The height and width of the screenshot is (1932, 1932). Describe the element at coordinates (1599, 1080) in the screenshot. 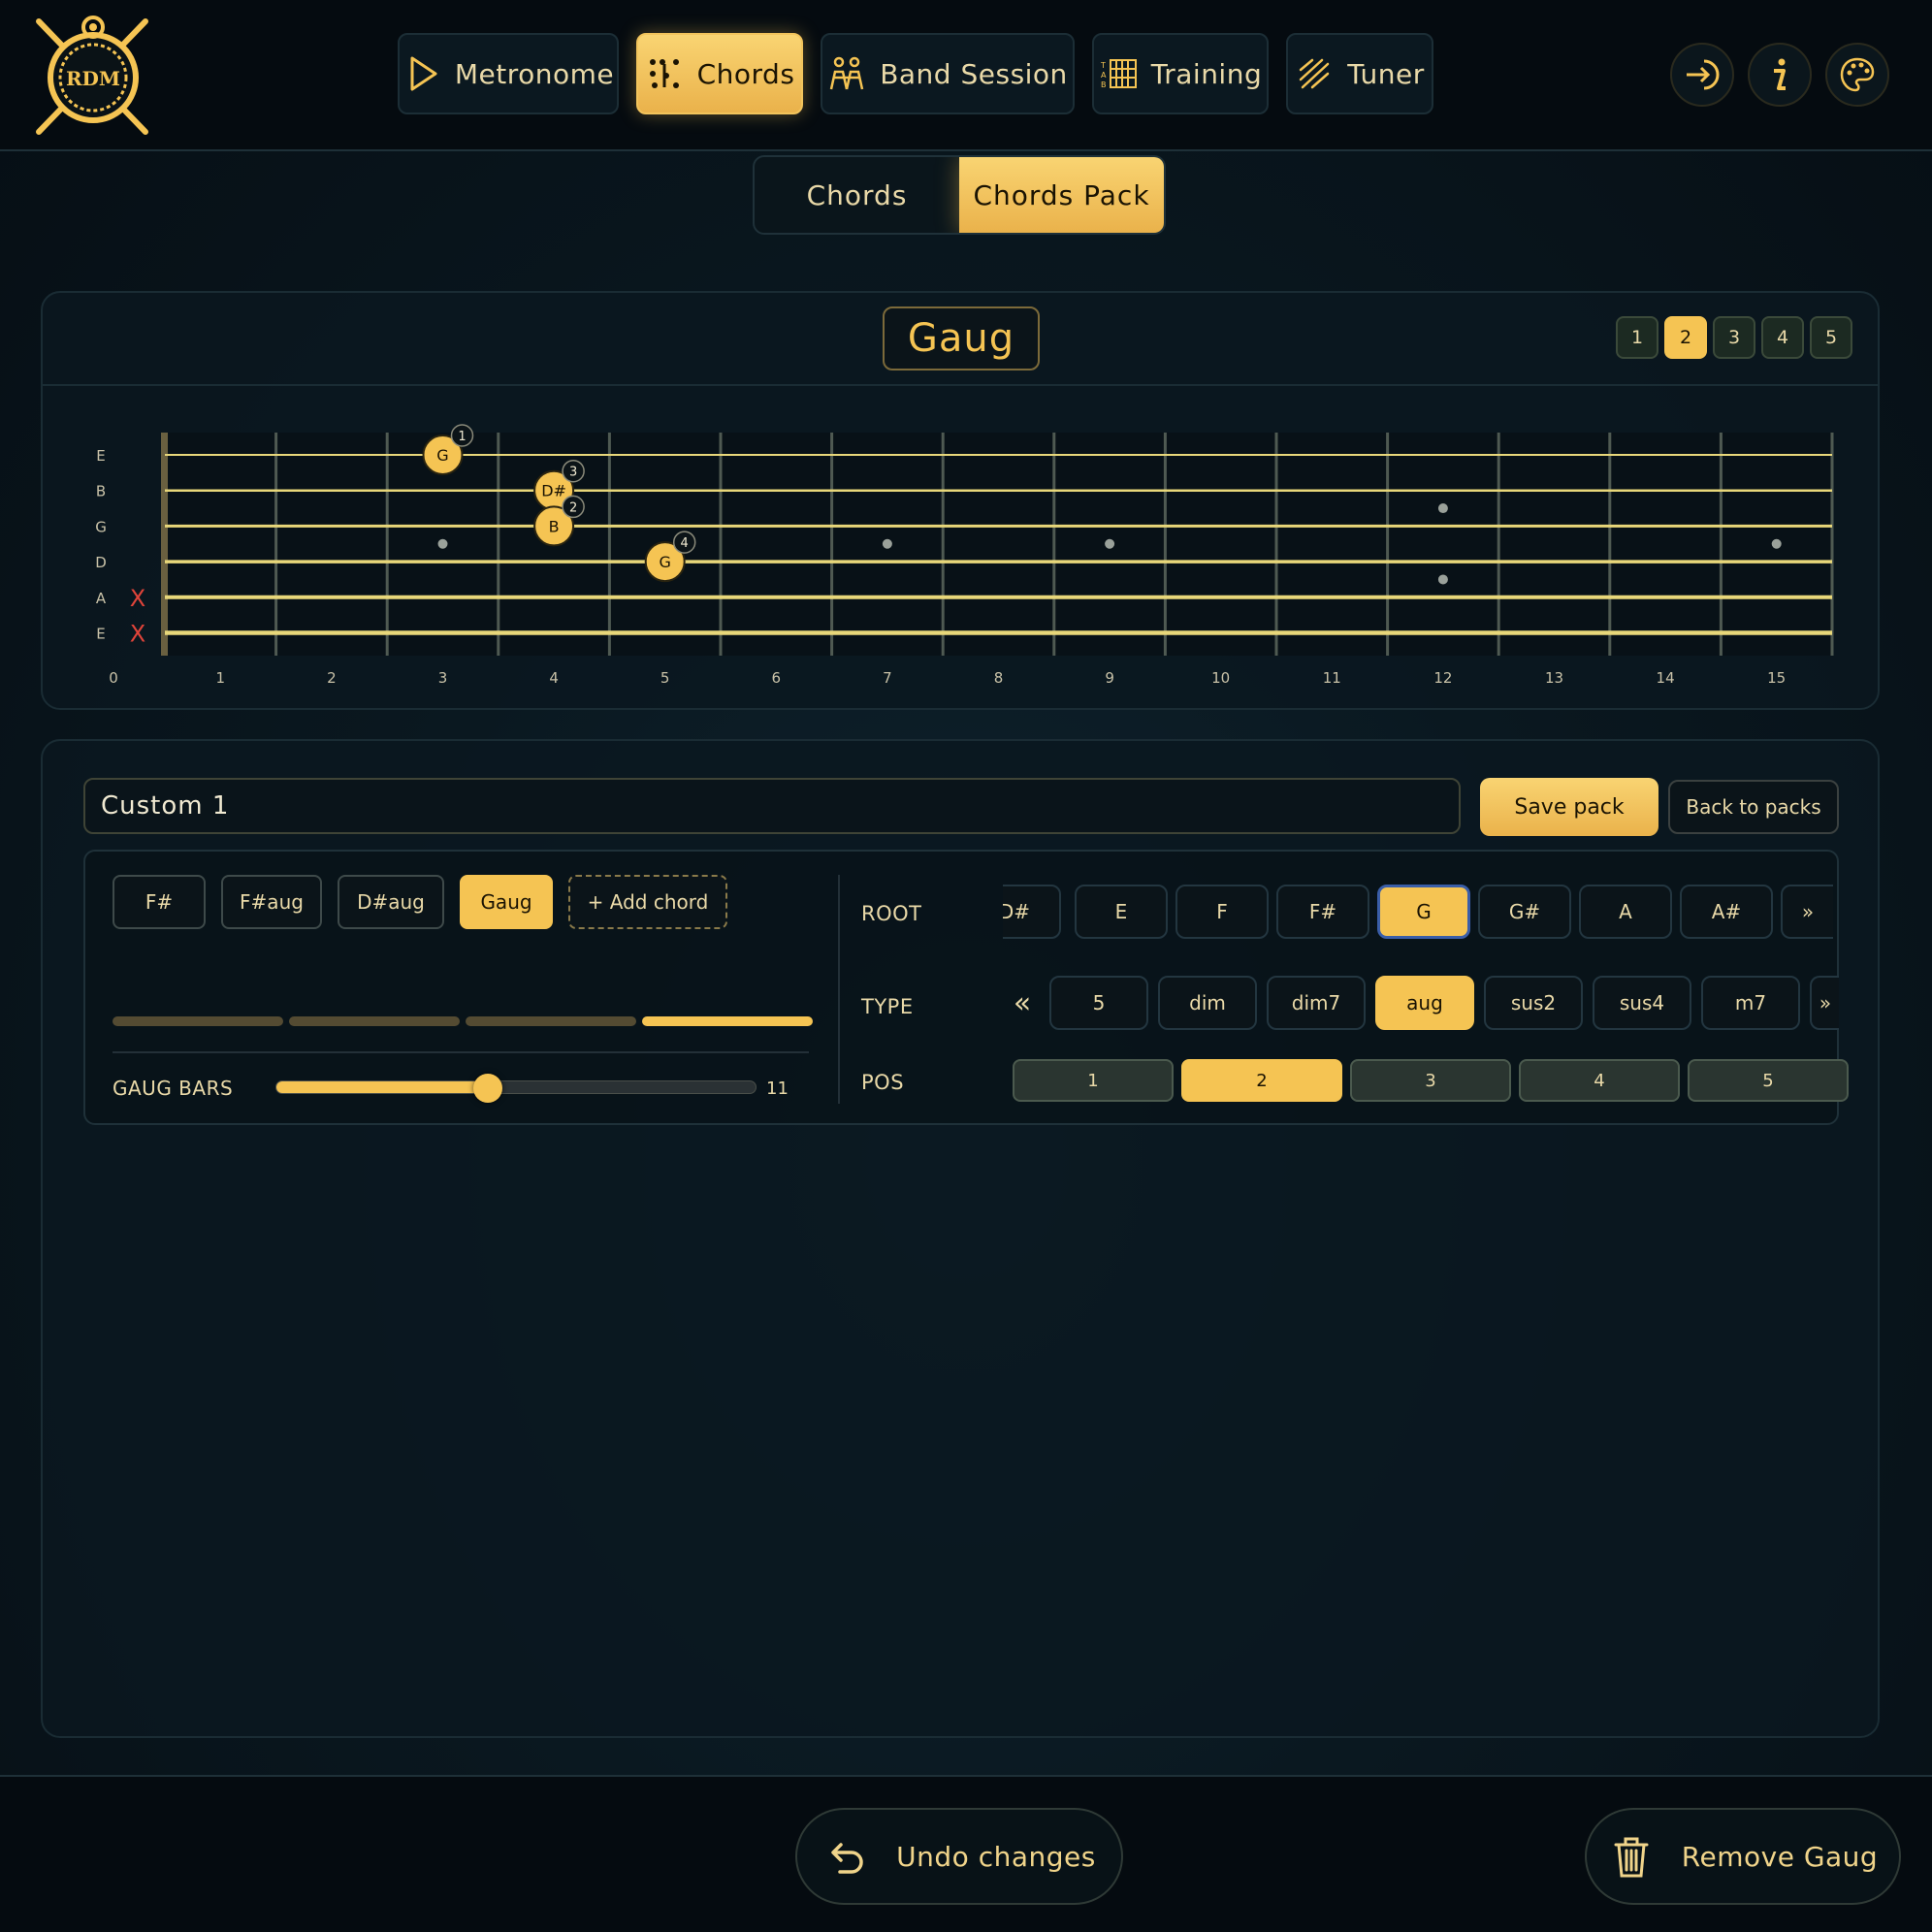

I see `pos-button-4: 4` at that location.